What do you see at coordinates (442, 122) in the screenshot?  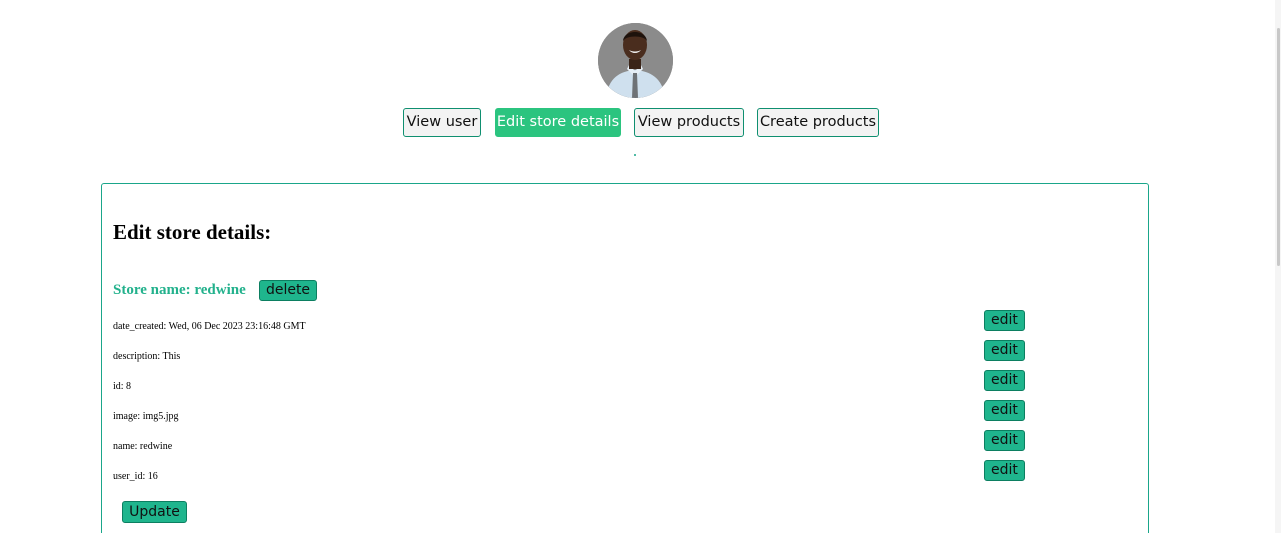 I see `view-user-button: View user` at bounding box center [442, 122].